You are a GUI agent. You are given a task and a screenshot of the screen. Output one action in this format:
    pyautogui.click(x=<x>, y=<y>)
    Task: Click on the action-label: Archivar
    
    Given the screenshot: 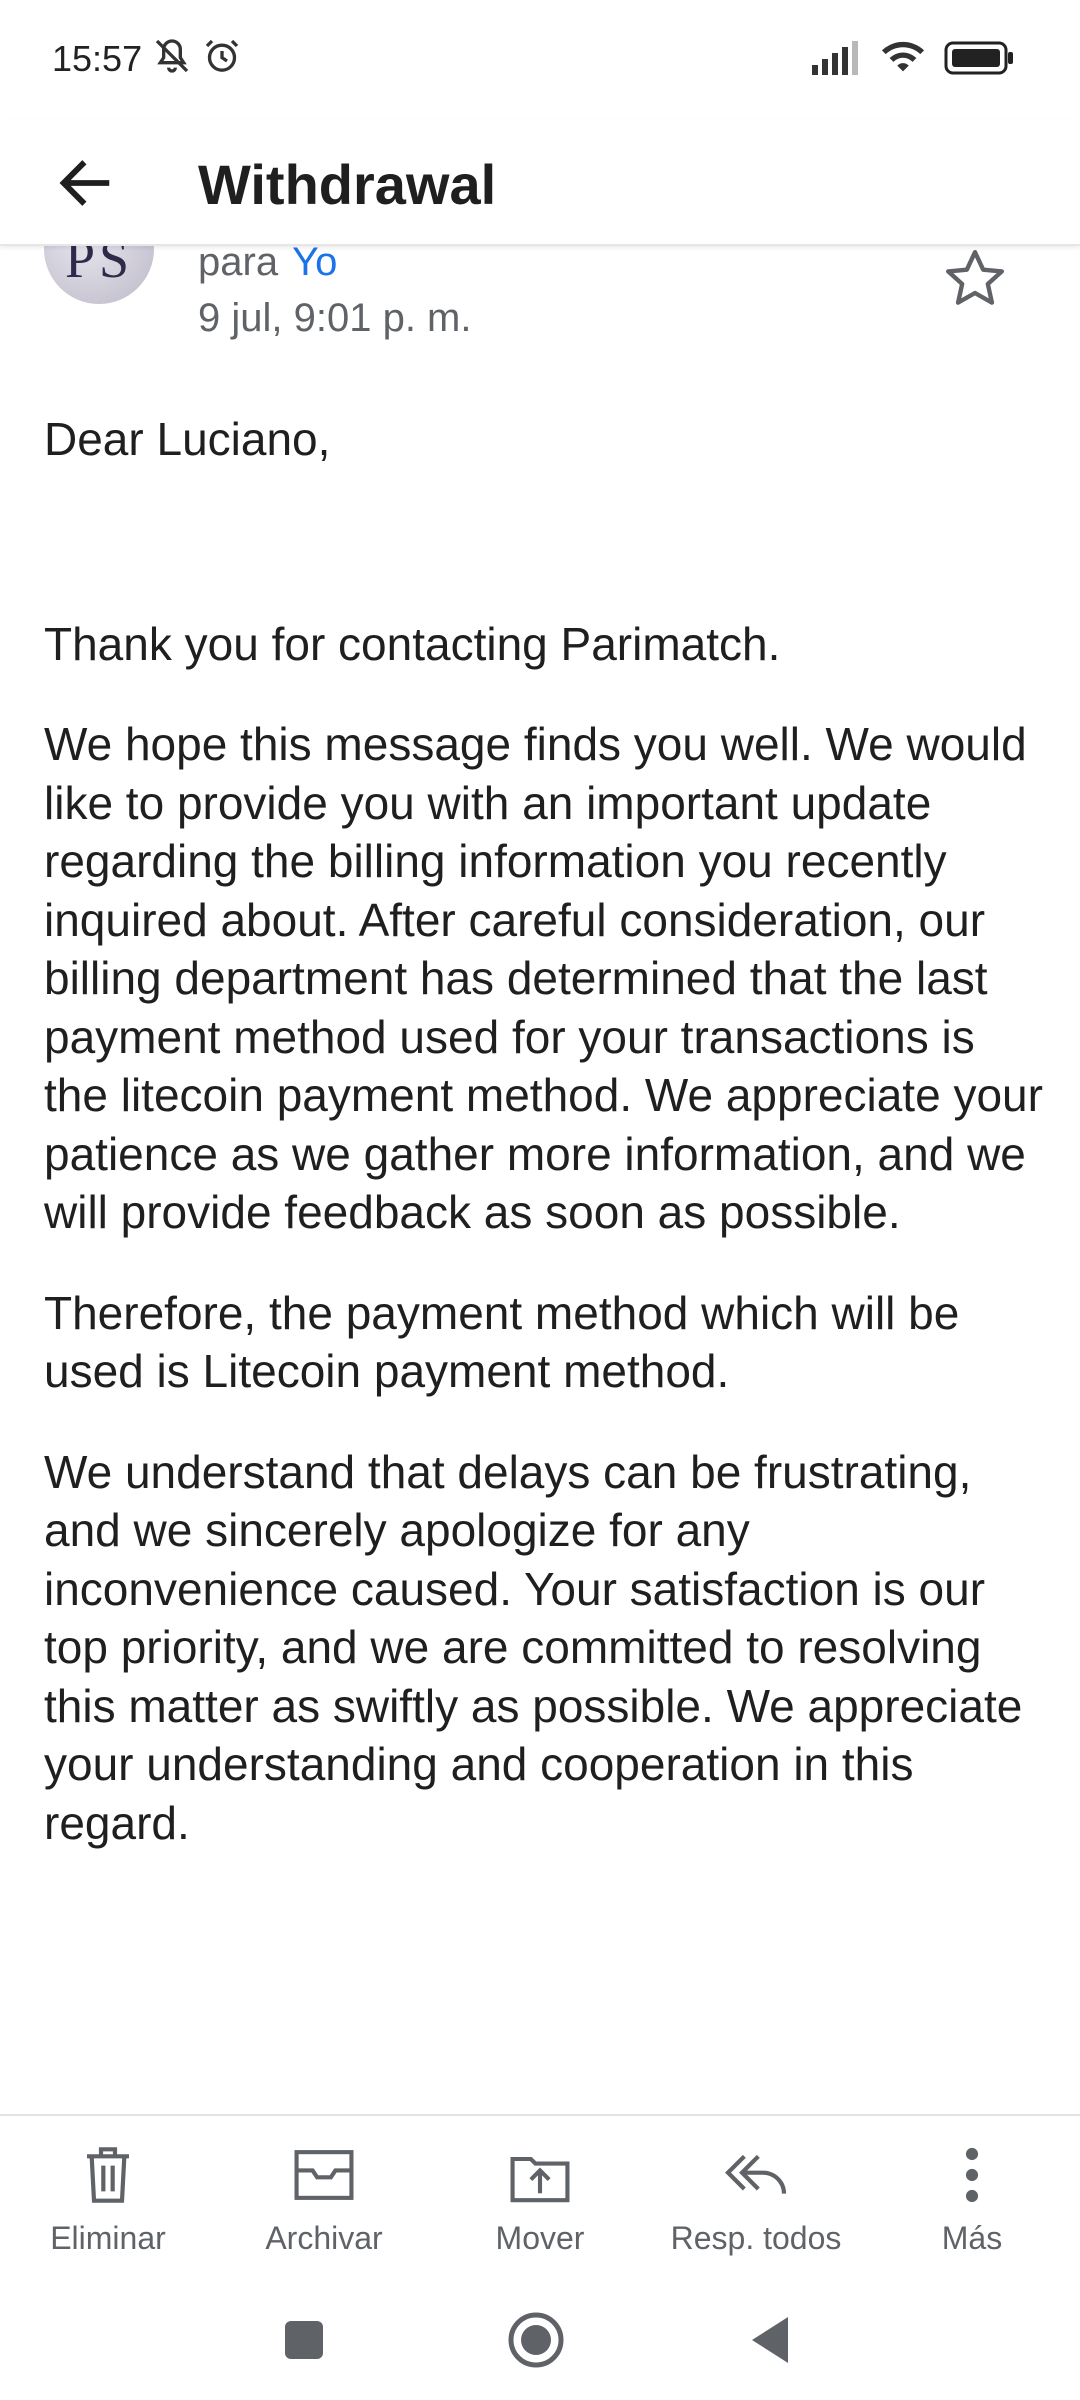 What is the action you would take?
    pyautogui.click(x=324, y=2238)
    